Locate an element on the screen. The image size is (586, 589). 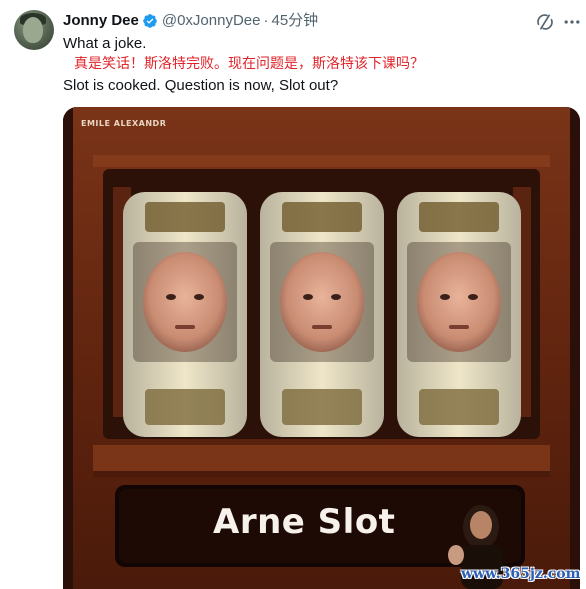
verified-badge-icon is located at coordinates (150, 21).